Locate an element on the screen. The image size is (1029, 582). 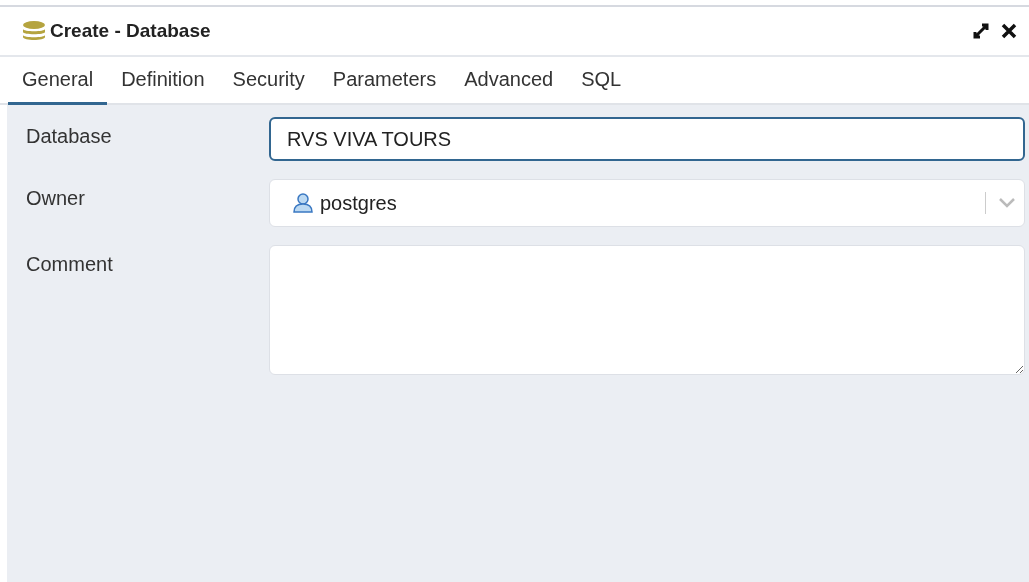
owner-select: postgres is located at coordinates (647, 203).